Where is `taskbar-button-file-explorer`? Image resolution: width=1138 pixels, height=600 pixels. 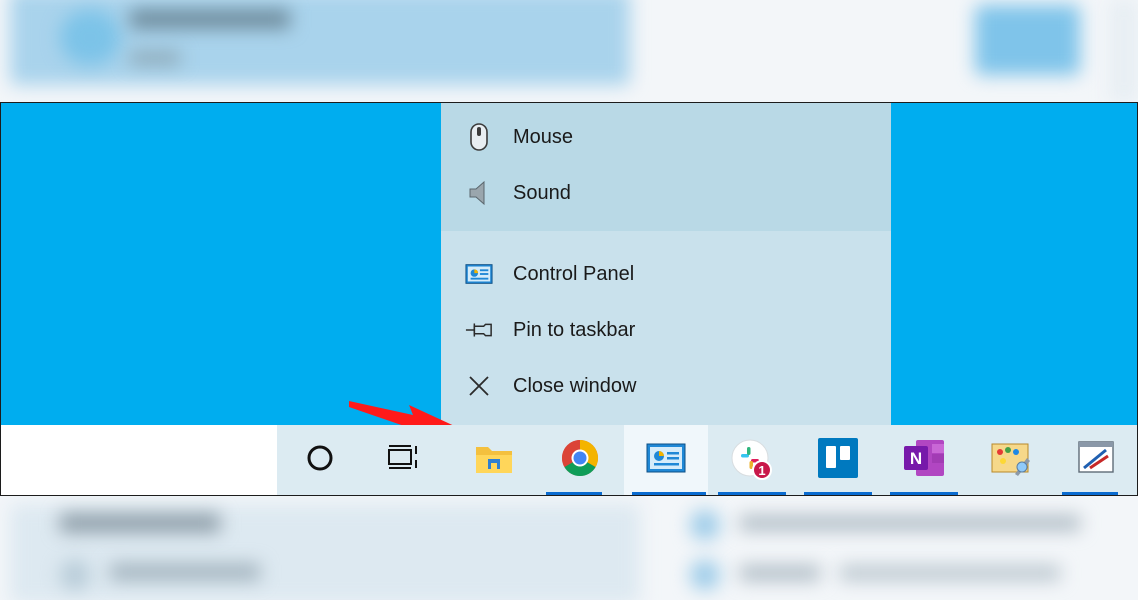
taskbar-button-file-explorer is located at coordinates (494, 460).